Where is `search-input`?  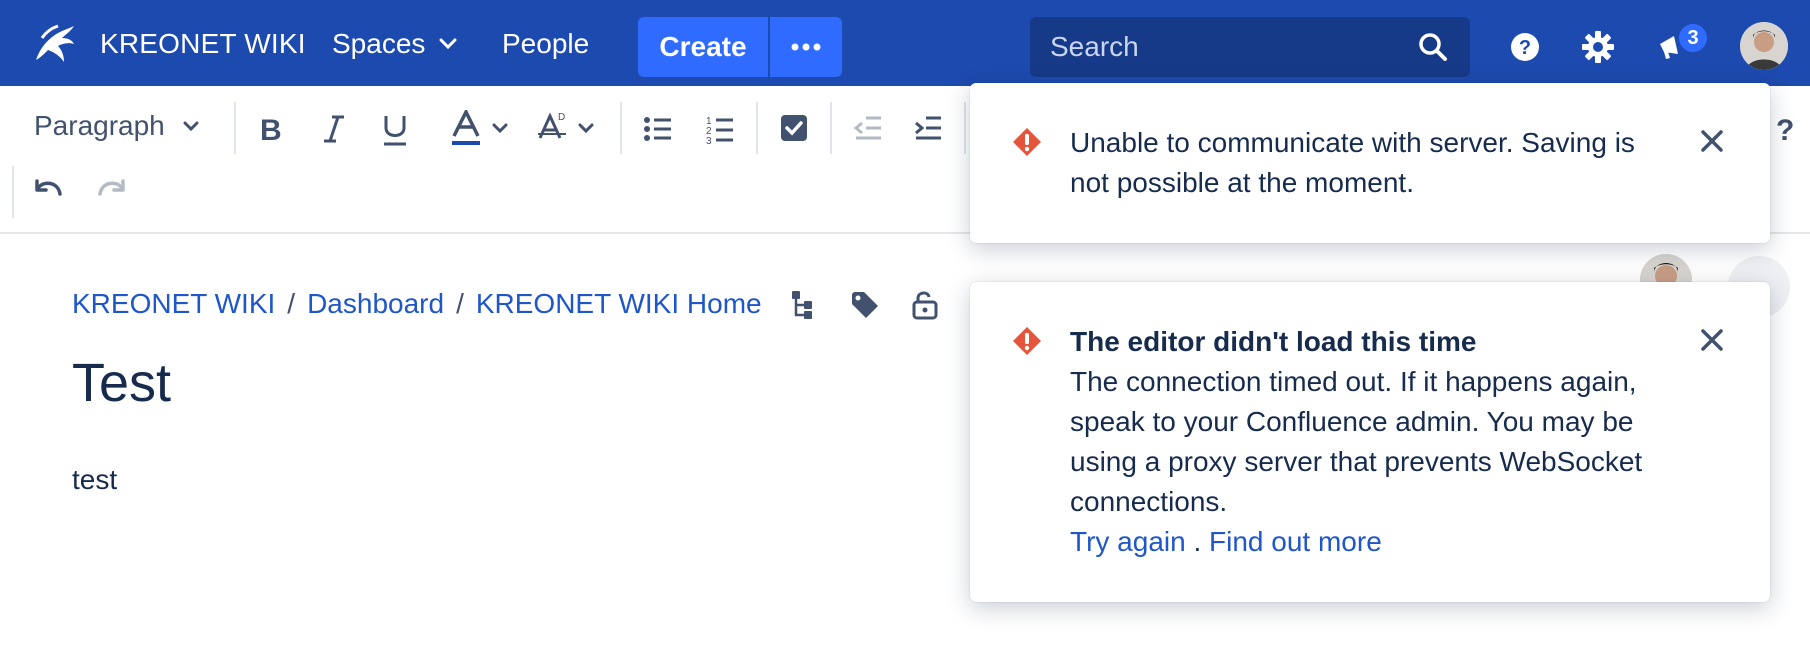
search-input is located at coordinates (1215, 47).